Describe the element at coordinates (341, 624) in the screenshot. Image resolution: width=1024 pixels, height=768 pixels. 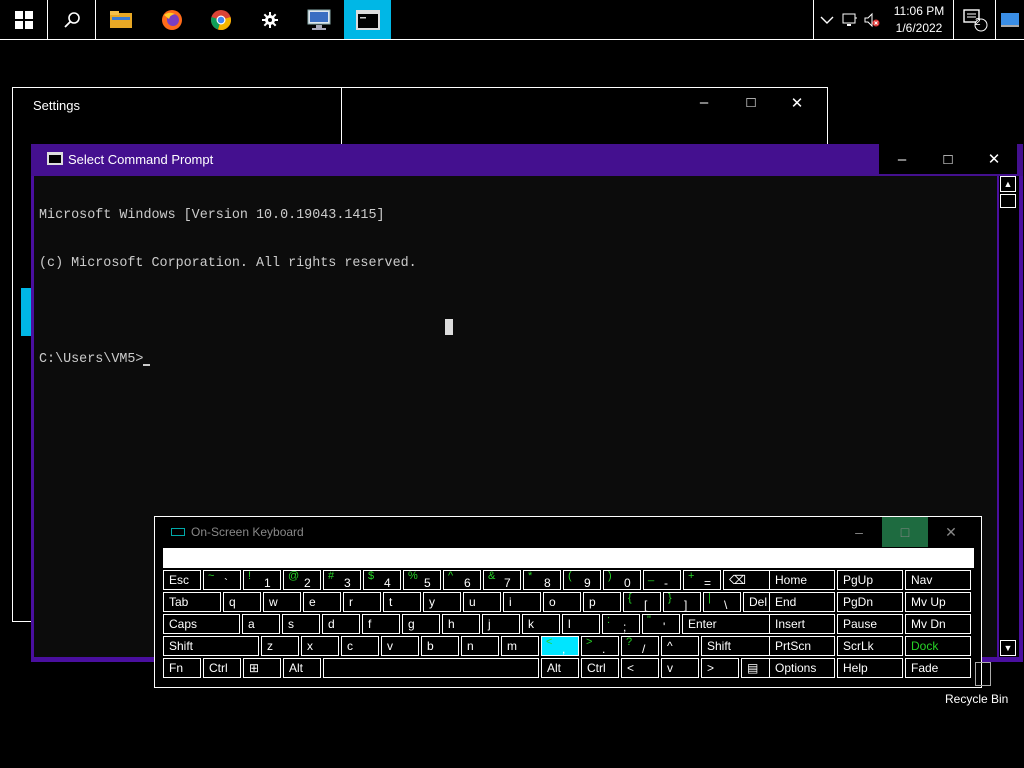
I see `osk-key: d` at that location.